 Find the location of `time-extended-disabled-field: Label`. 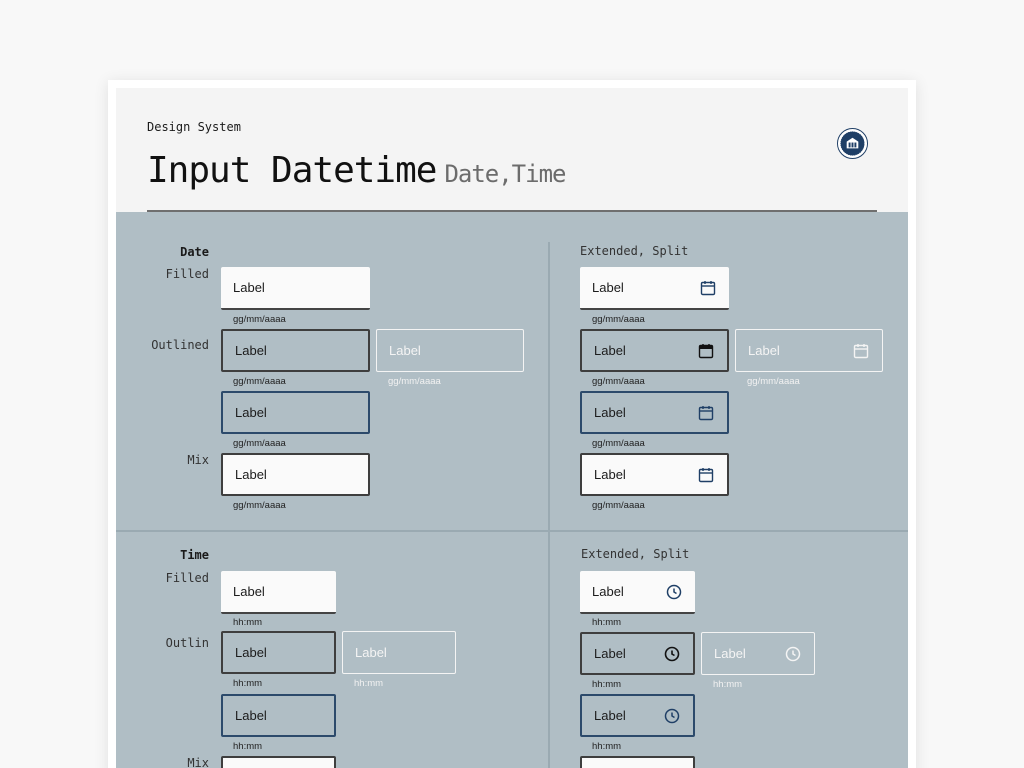

time-extended-disabled-field: Label is located at coordinates (758, 653).